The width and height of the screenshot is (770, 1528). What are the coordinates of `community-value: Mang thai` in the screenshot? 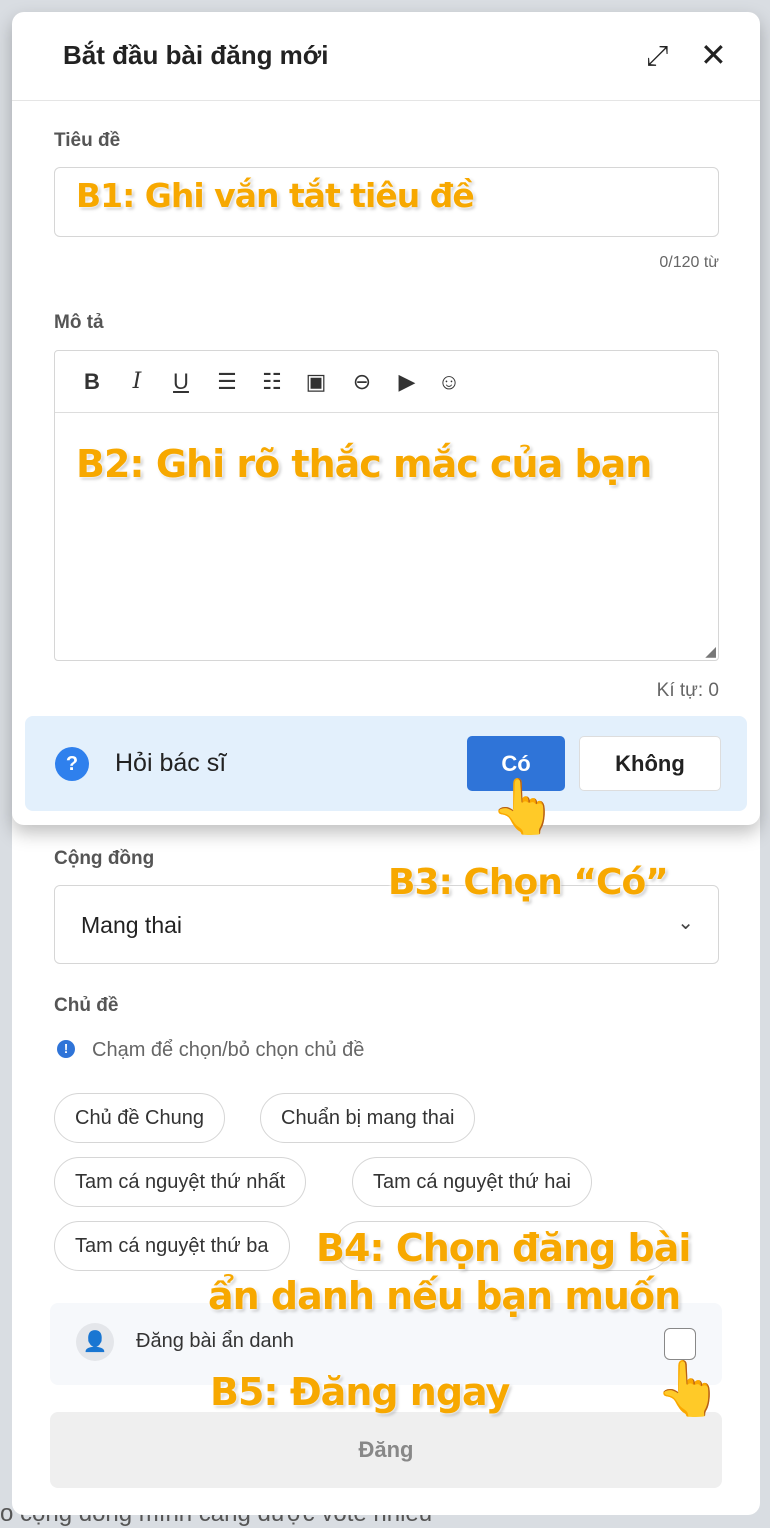 It's located at (132, 925).